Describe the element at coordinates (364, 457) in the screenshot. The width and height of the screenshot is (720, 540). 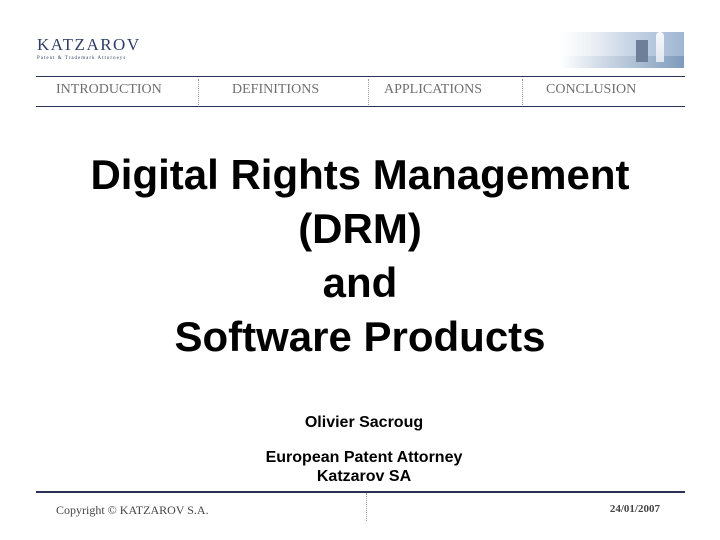
I see `author-role: European Patent Attorney` at that location.